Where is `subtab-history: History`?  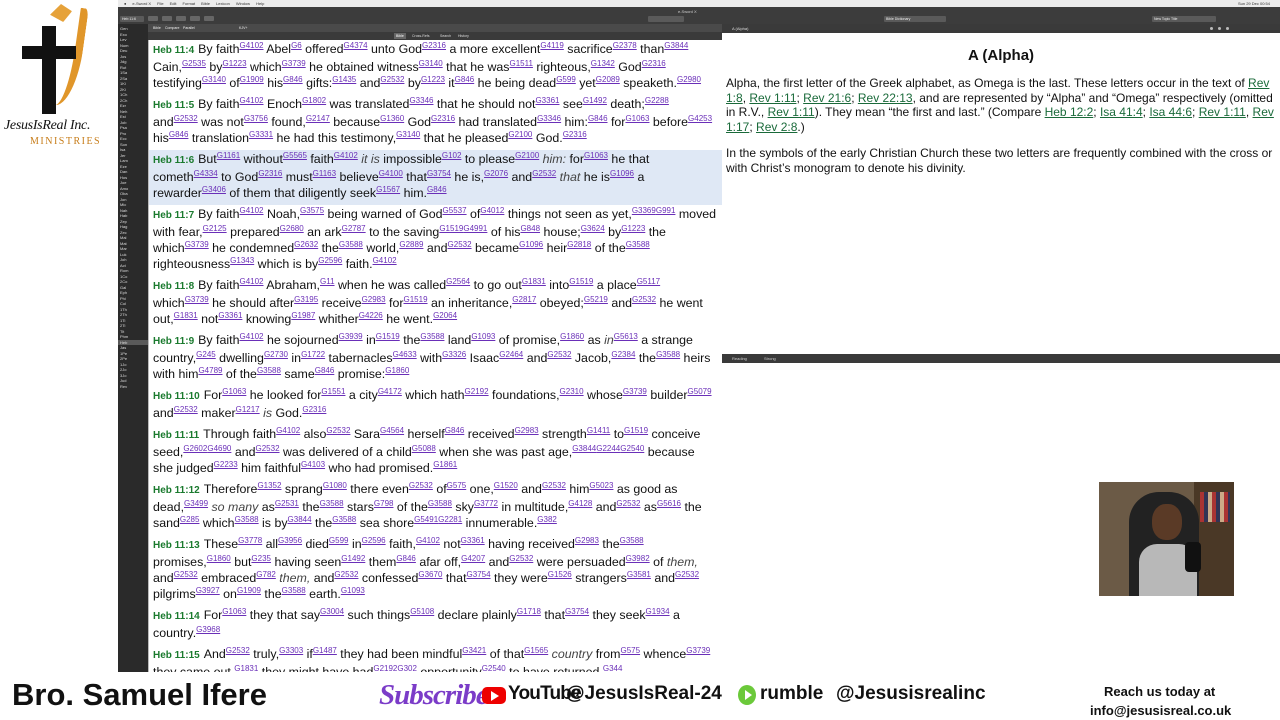 subtab-history: History is located at coordinates (463, 36).